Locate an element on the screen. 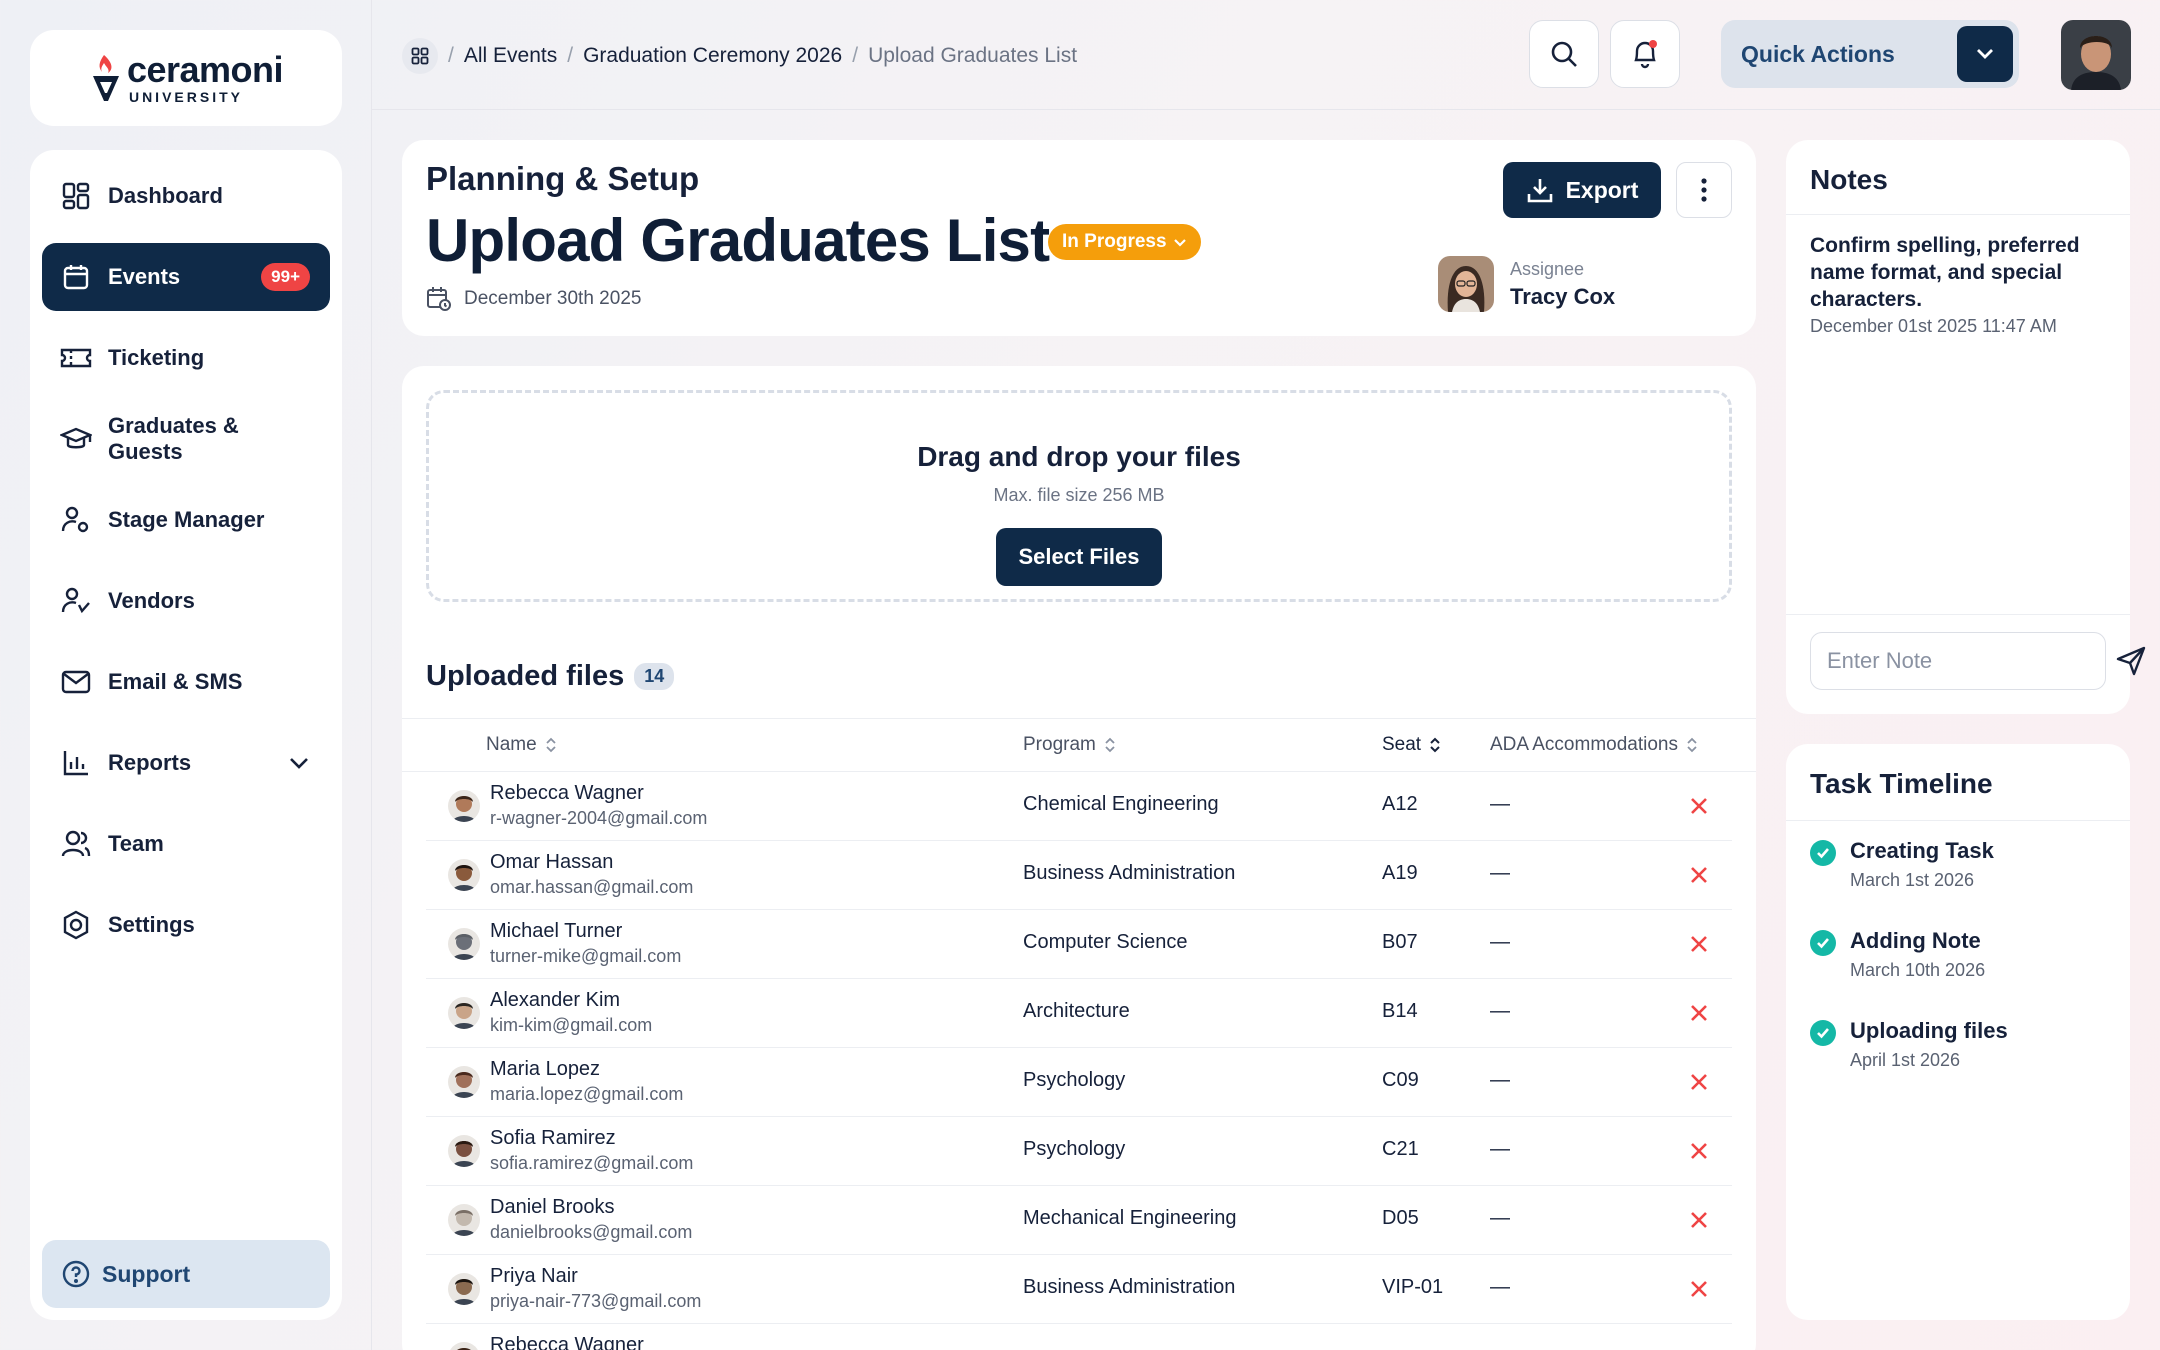 The image size is (2160, 1350). brand-sub: UNIVERSITY is located at coordinates (185, 97).